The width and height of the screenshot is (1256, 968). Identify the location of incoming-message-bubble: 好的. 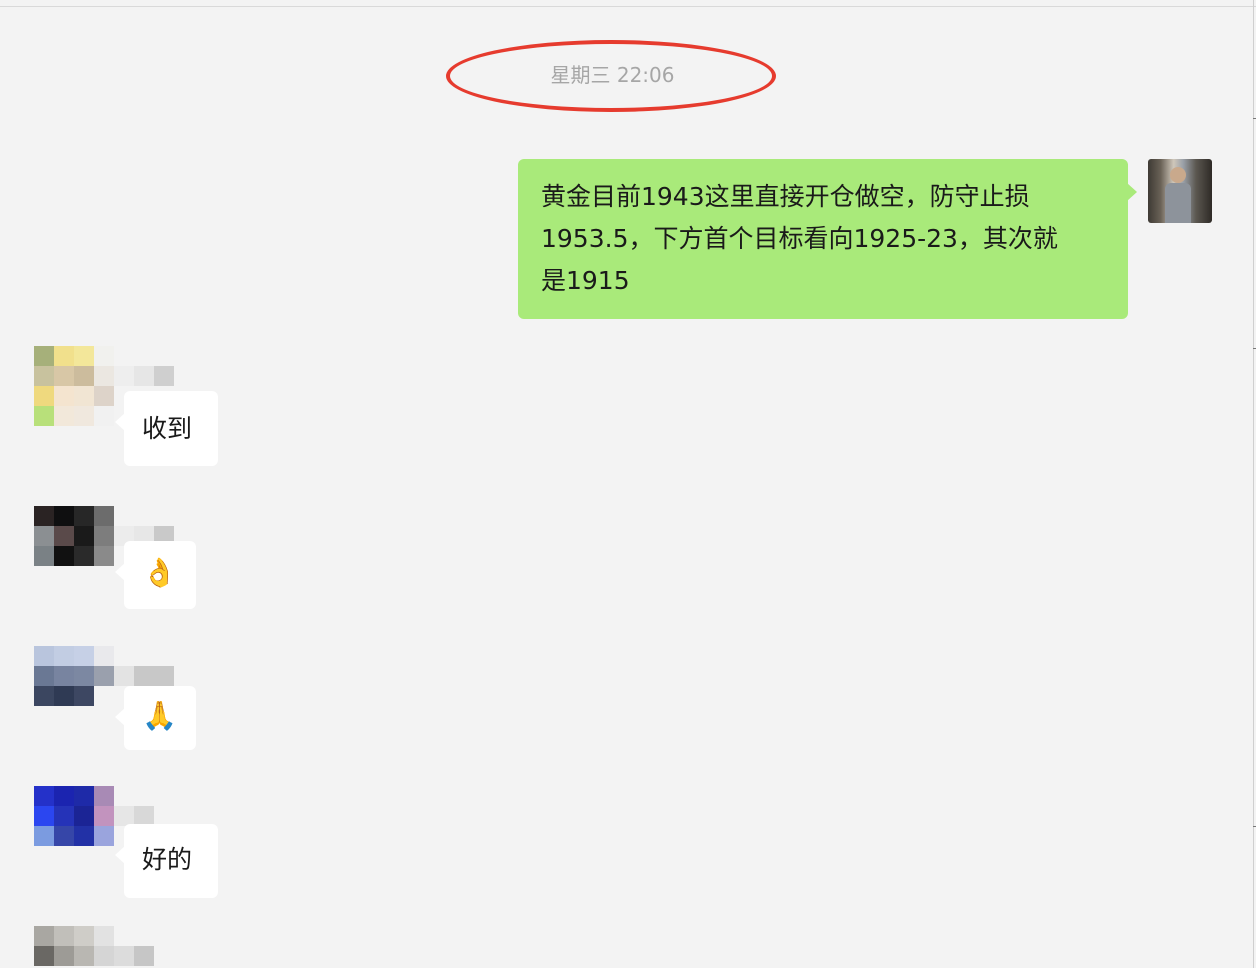
(166, 861).